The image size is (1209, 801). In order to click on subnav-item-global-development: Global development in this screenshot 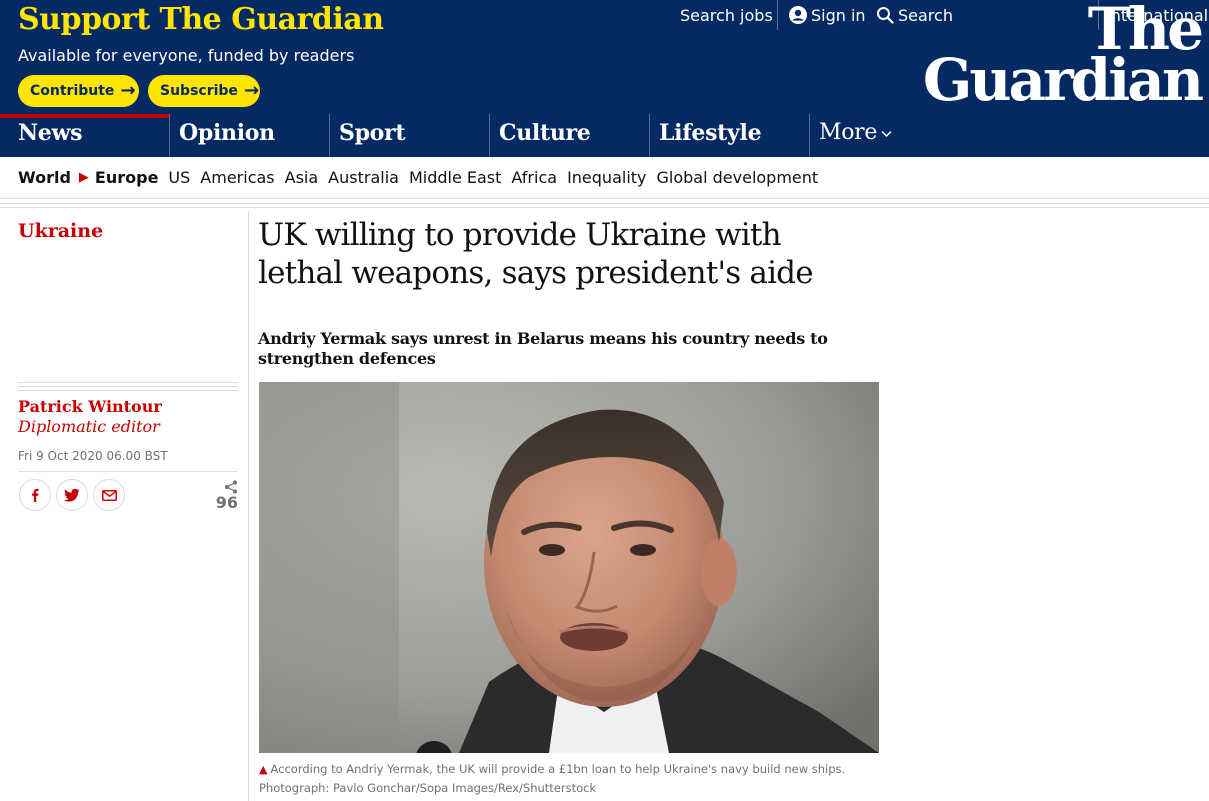, I will do `click(738, 177)`.